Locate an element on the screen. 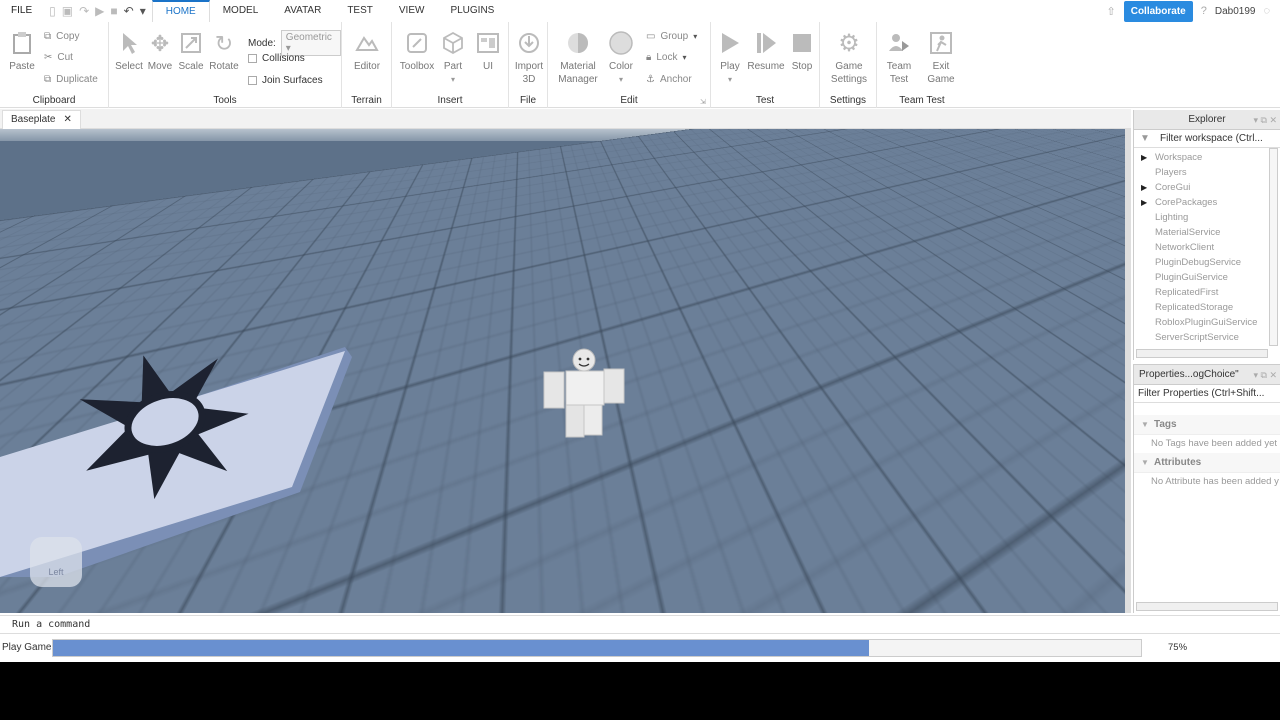 This screenshot has width=1280, height=720. tree-item-networkclient: NetworkClient is located at coordinates (1207, 247).